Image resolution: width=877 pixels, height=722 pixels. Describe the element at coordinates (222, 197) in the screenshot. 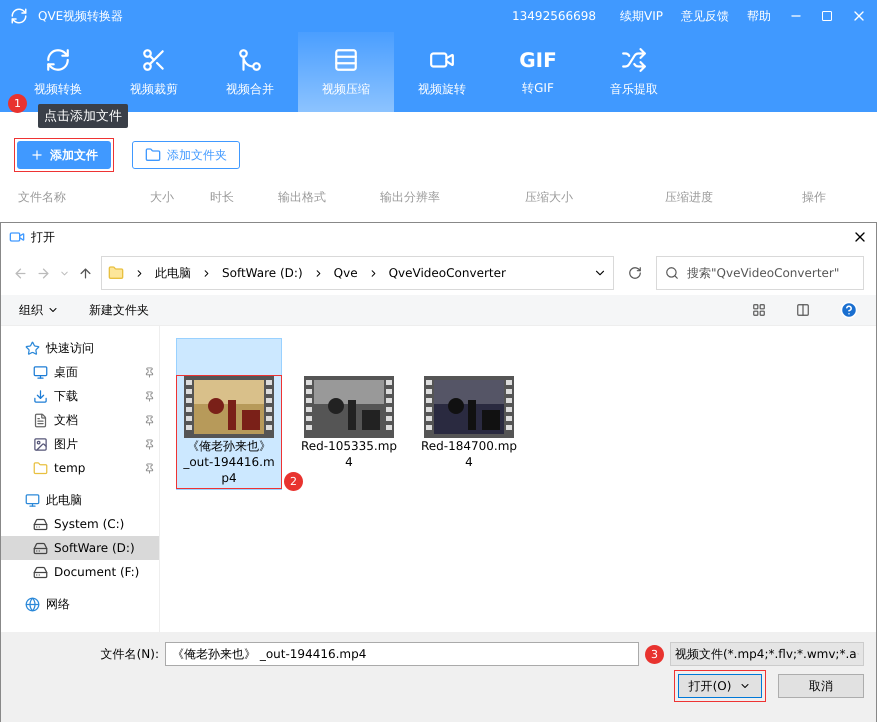

I see `column-header: 时长` at that location.